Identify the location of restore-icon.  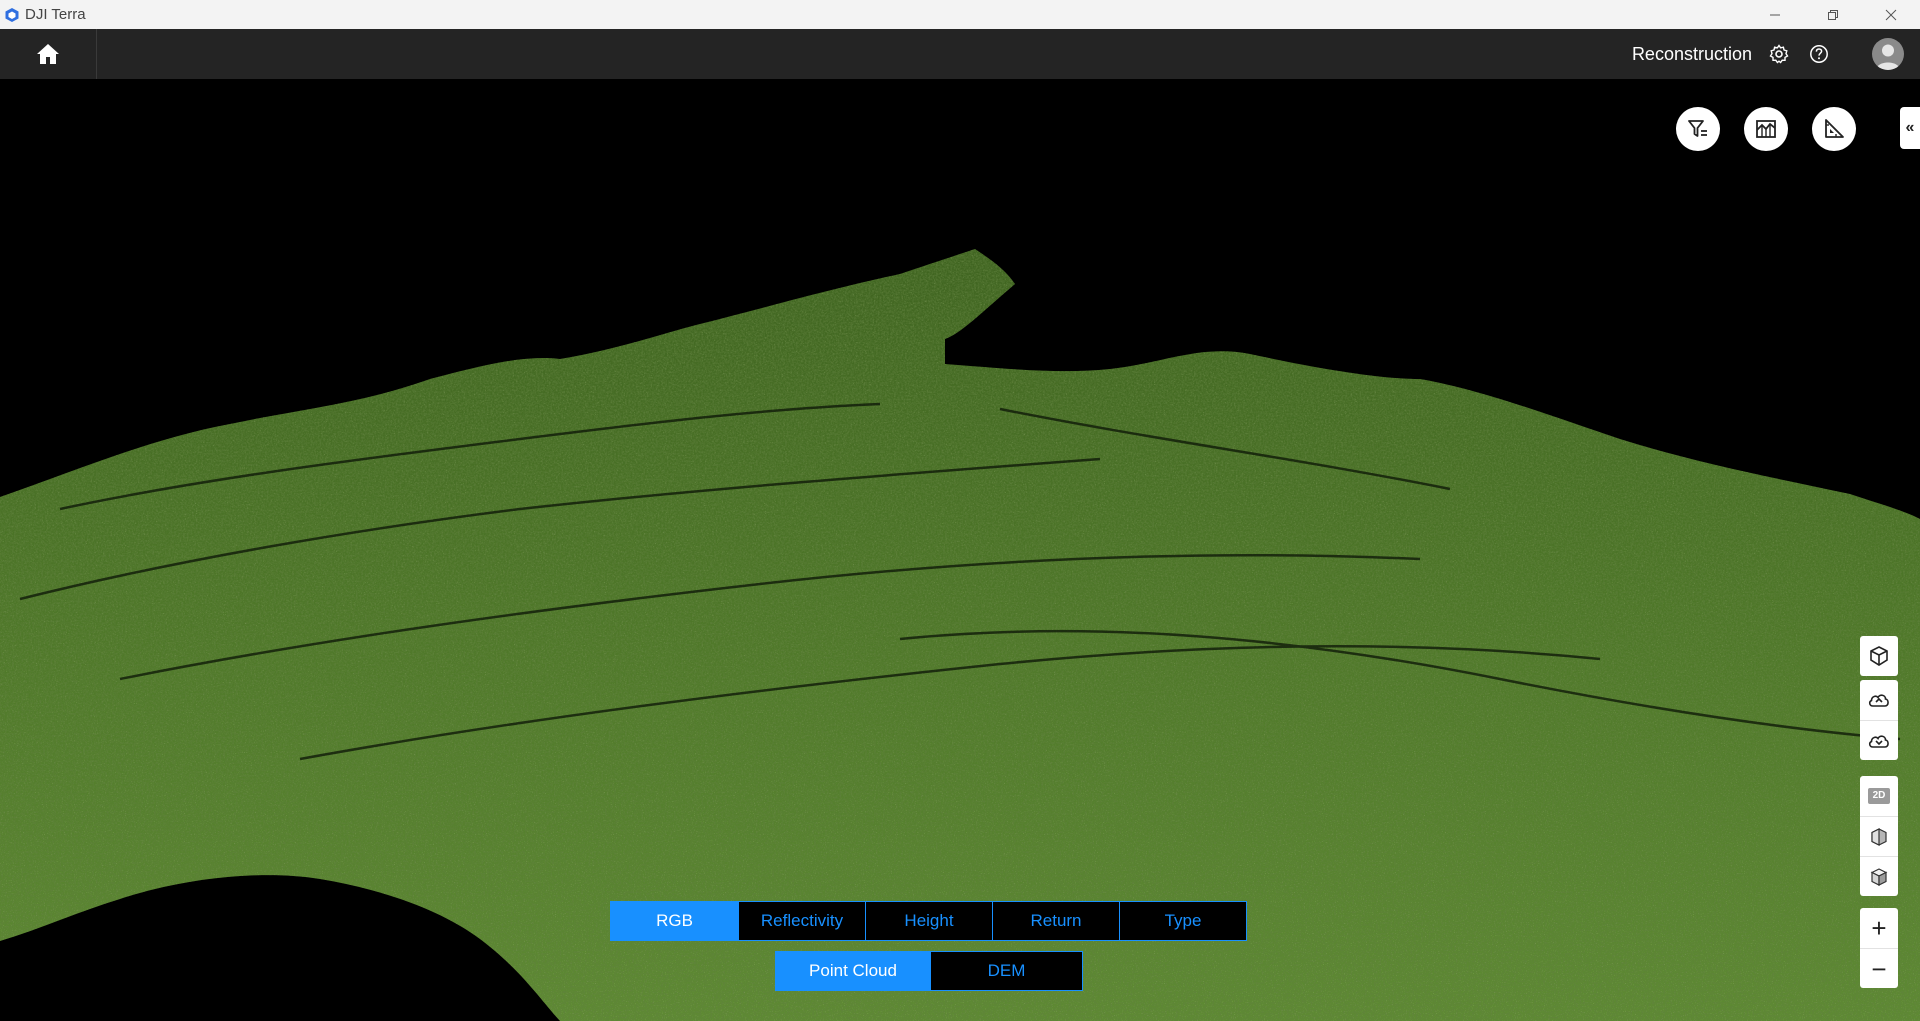
(1833, 14).